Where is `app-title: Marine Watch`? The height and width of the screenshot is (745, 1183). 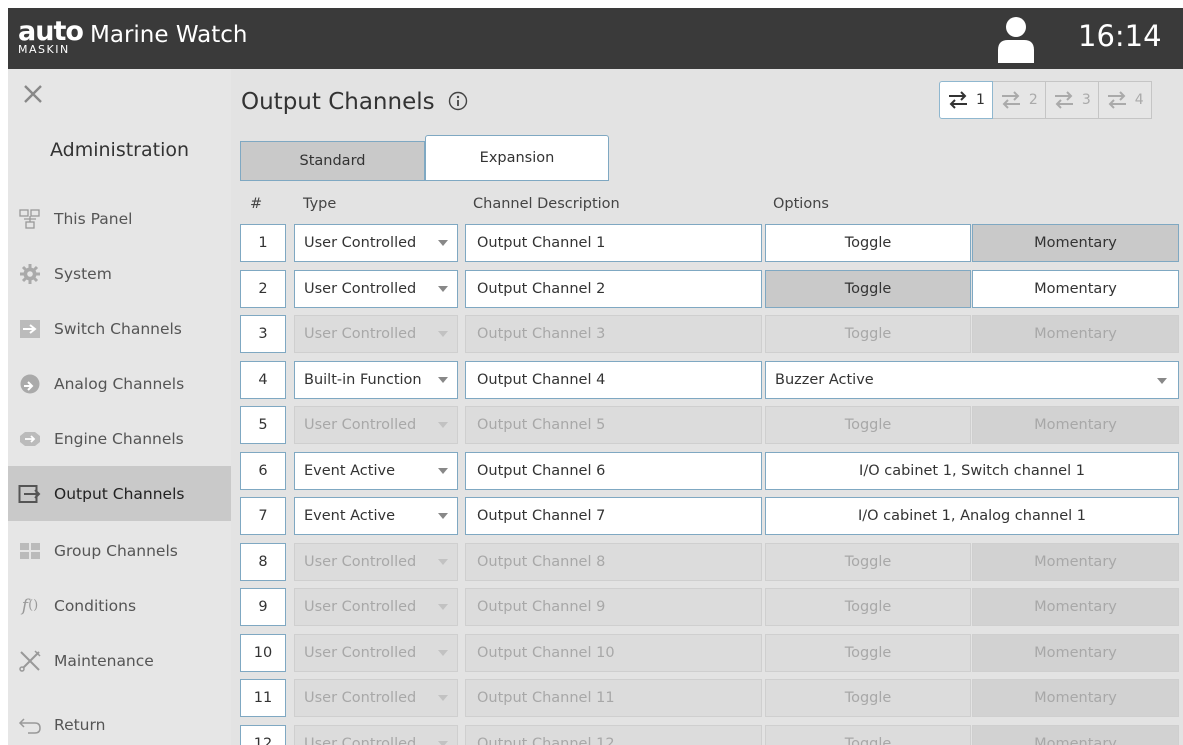 app-title: Marine Watch is located at coordinates (169, 35).